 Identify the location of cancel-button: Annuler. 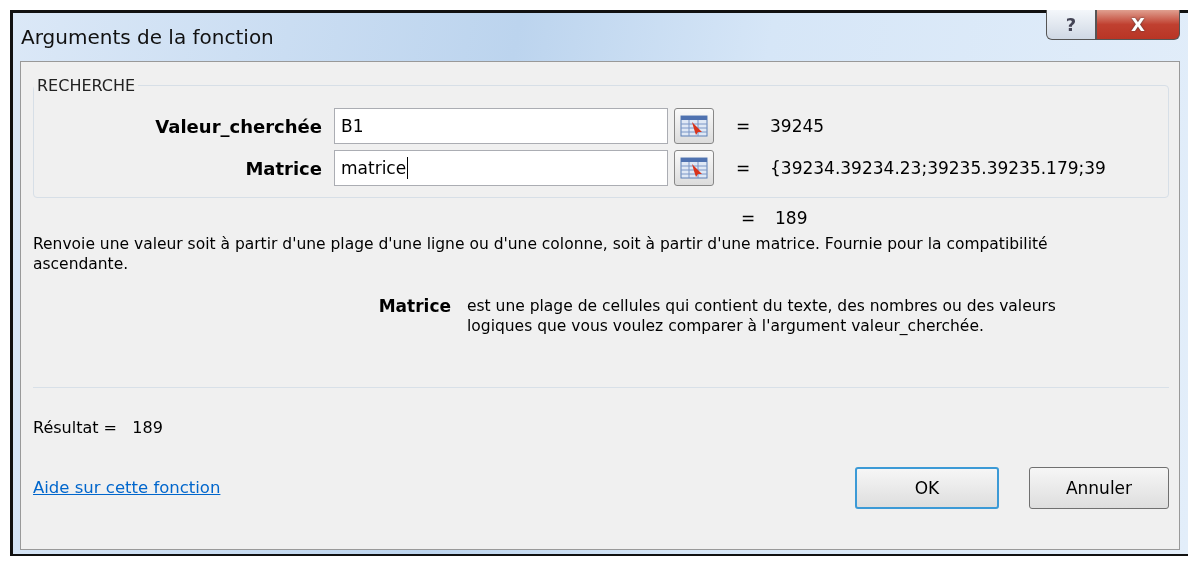
(1099, 487).